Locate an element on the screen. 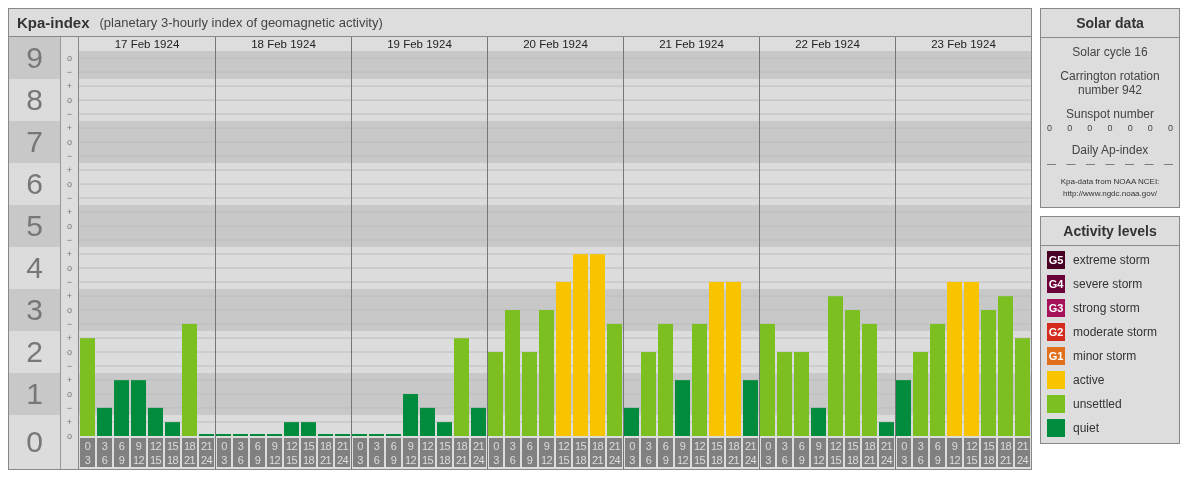 This screenshot has width=1184, height=480. storm-badge: G3 is located at coordinates (1056, 308).